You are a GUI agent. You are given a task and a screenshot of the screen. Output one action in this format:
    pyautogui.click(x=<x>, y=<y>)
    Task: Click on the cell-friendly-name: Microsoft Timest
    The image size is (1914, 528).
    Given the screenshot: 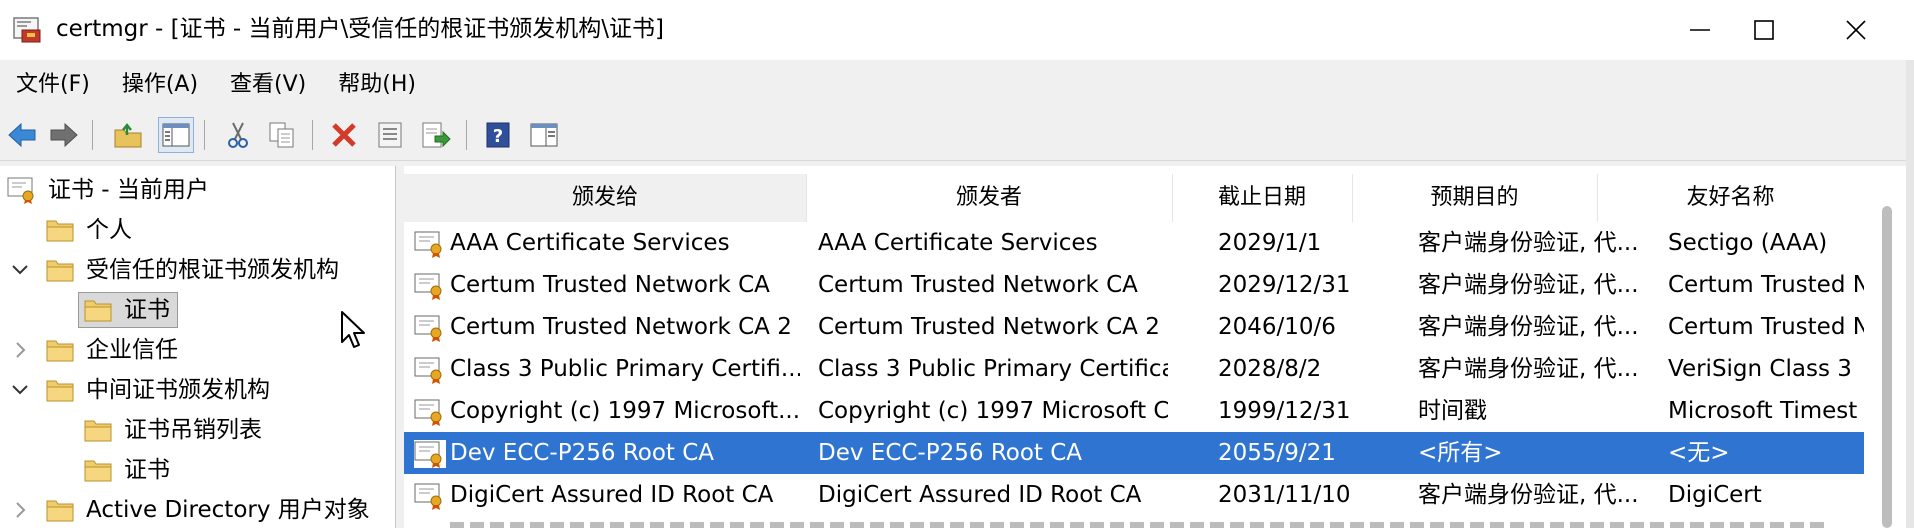 What is the action you would take?
    pyautogui.click(x=1763, y=411)
    